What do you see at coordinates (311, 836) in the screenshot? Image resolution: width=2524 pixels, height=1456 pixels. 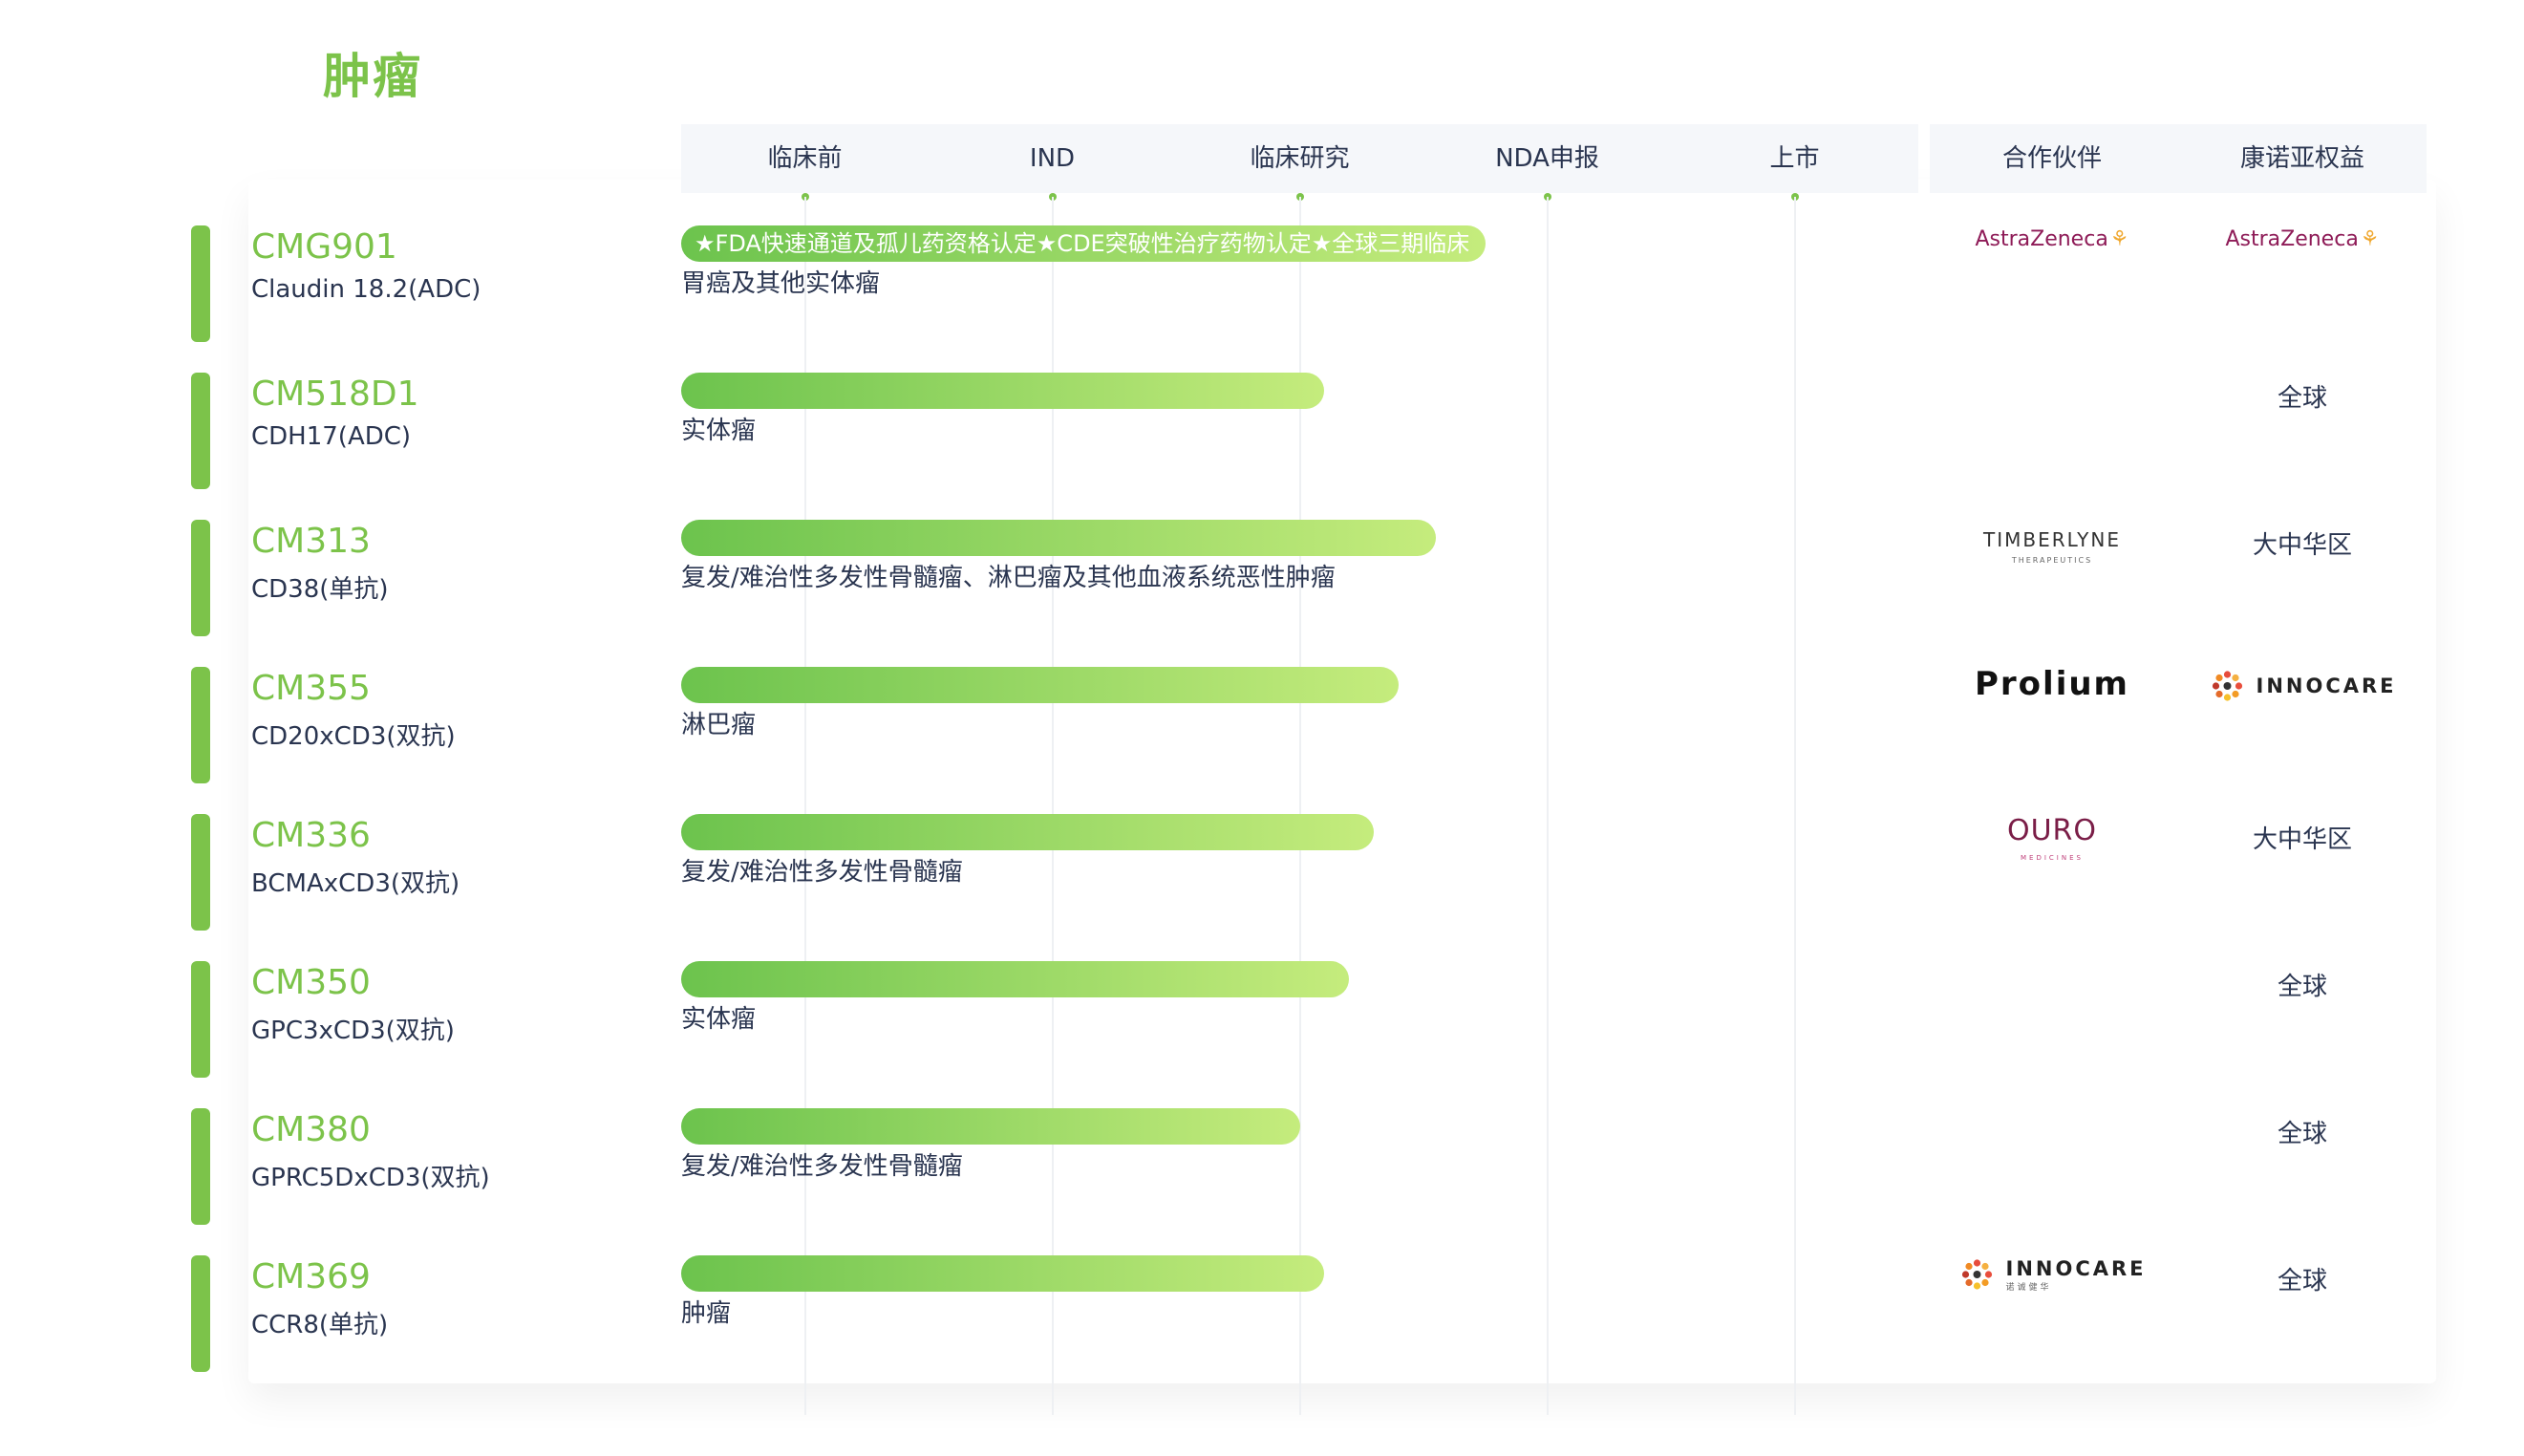 I see `drug-code: CM336` at bounding box center [311, 836].